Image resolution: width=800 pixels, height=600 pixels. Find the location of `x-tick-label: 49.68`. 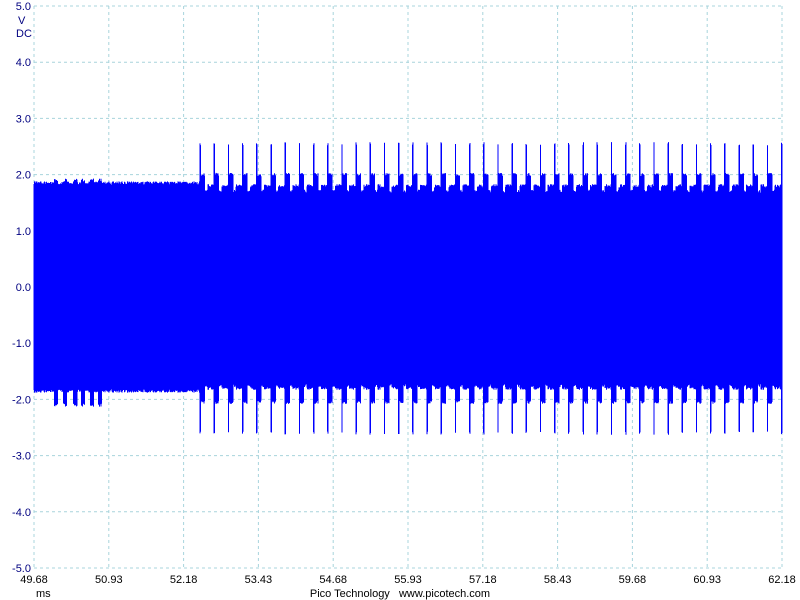

x-tick-label: 49.68 is located at coordinates (34, 580).